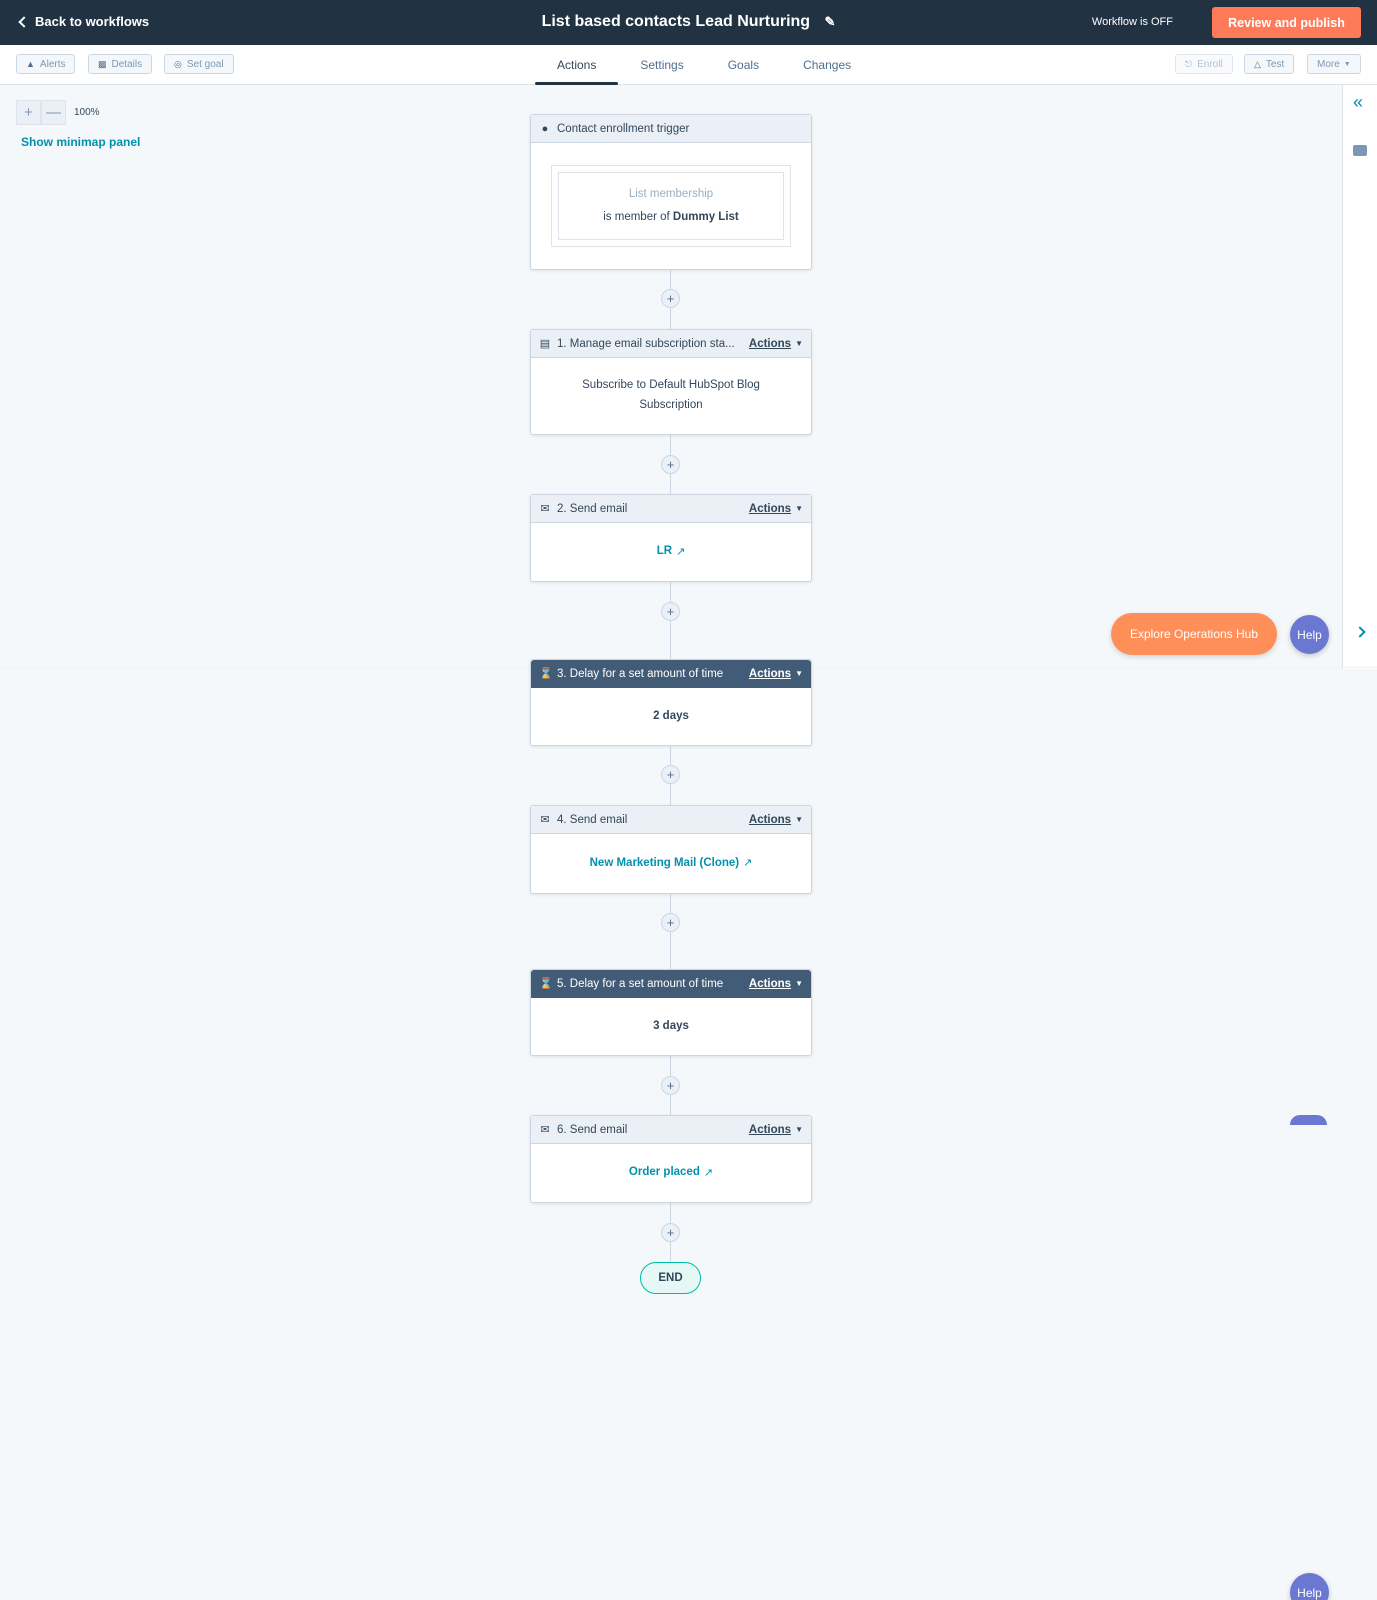  What do you see at coordinates (178, 63) in the screenshot?
I see `target-icon: ◎` at bounding box center [178, 63].